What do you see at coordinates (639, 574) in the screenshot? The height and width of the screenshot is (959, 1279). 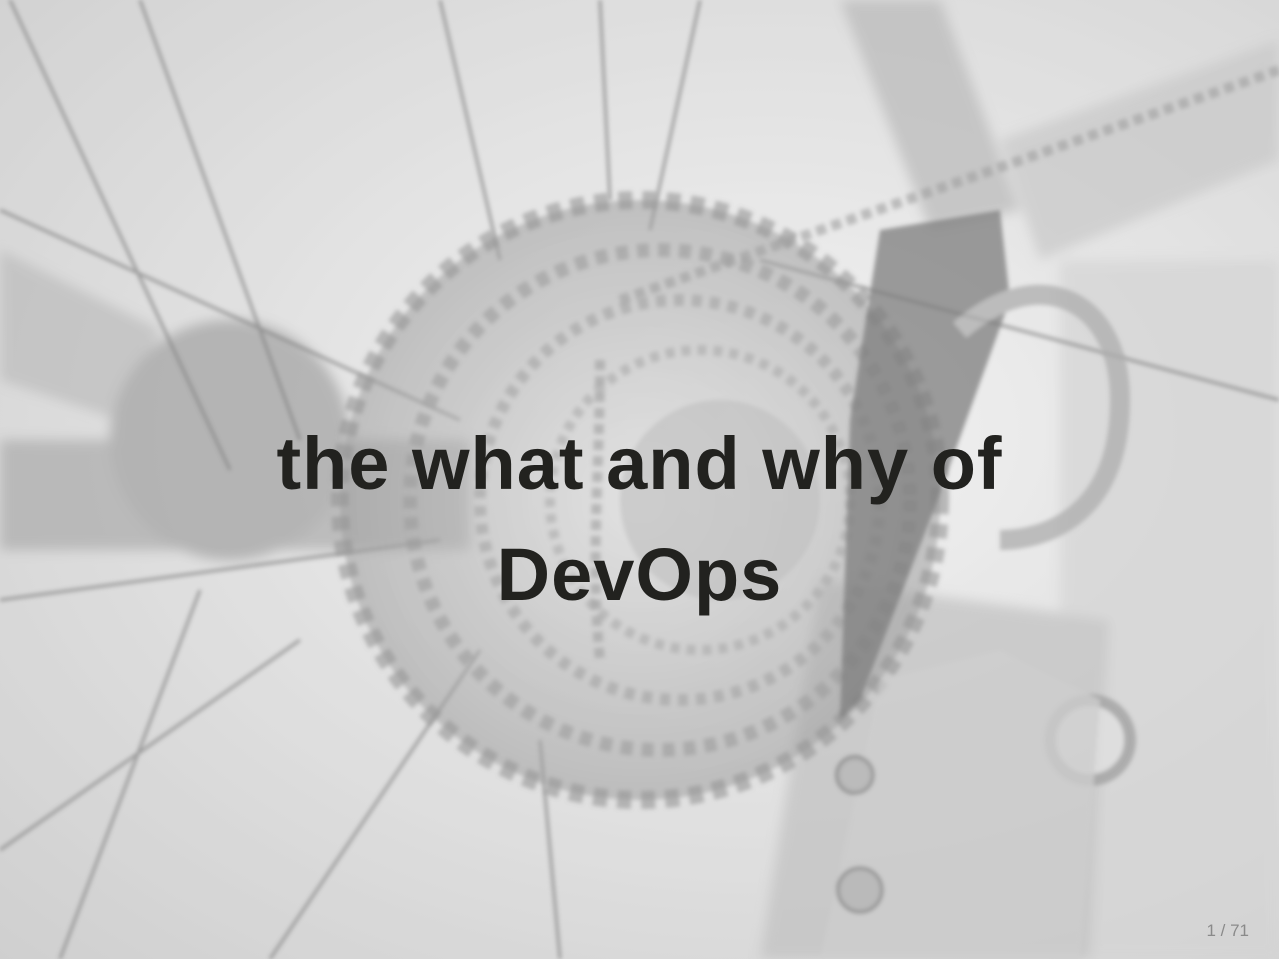 I see `slide-title-line-2: DevOps` at bounding box center [639, 574].